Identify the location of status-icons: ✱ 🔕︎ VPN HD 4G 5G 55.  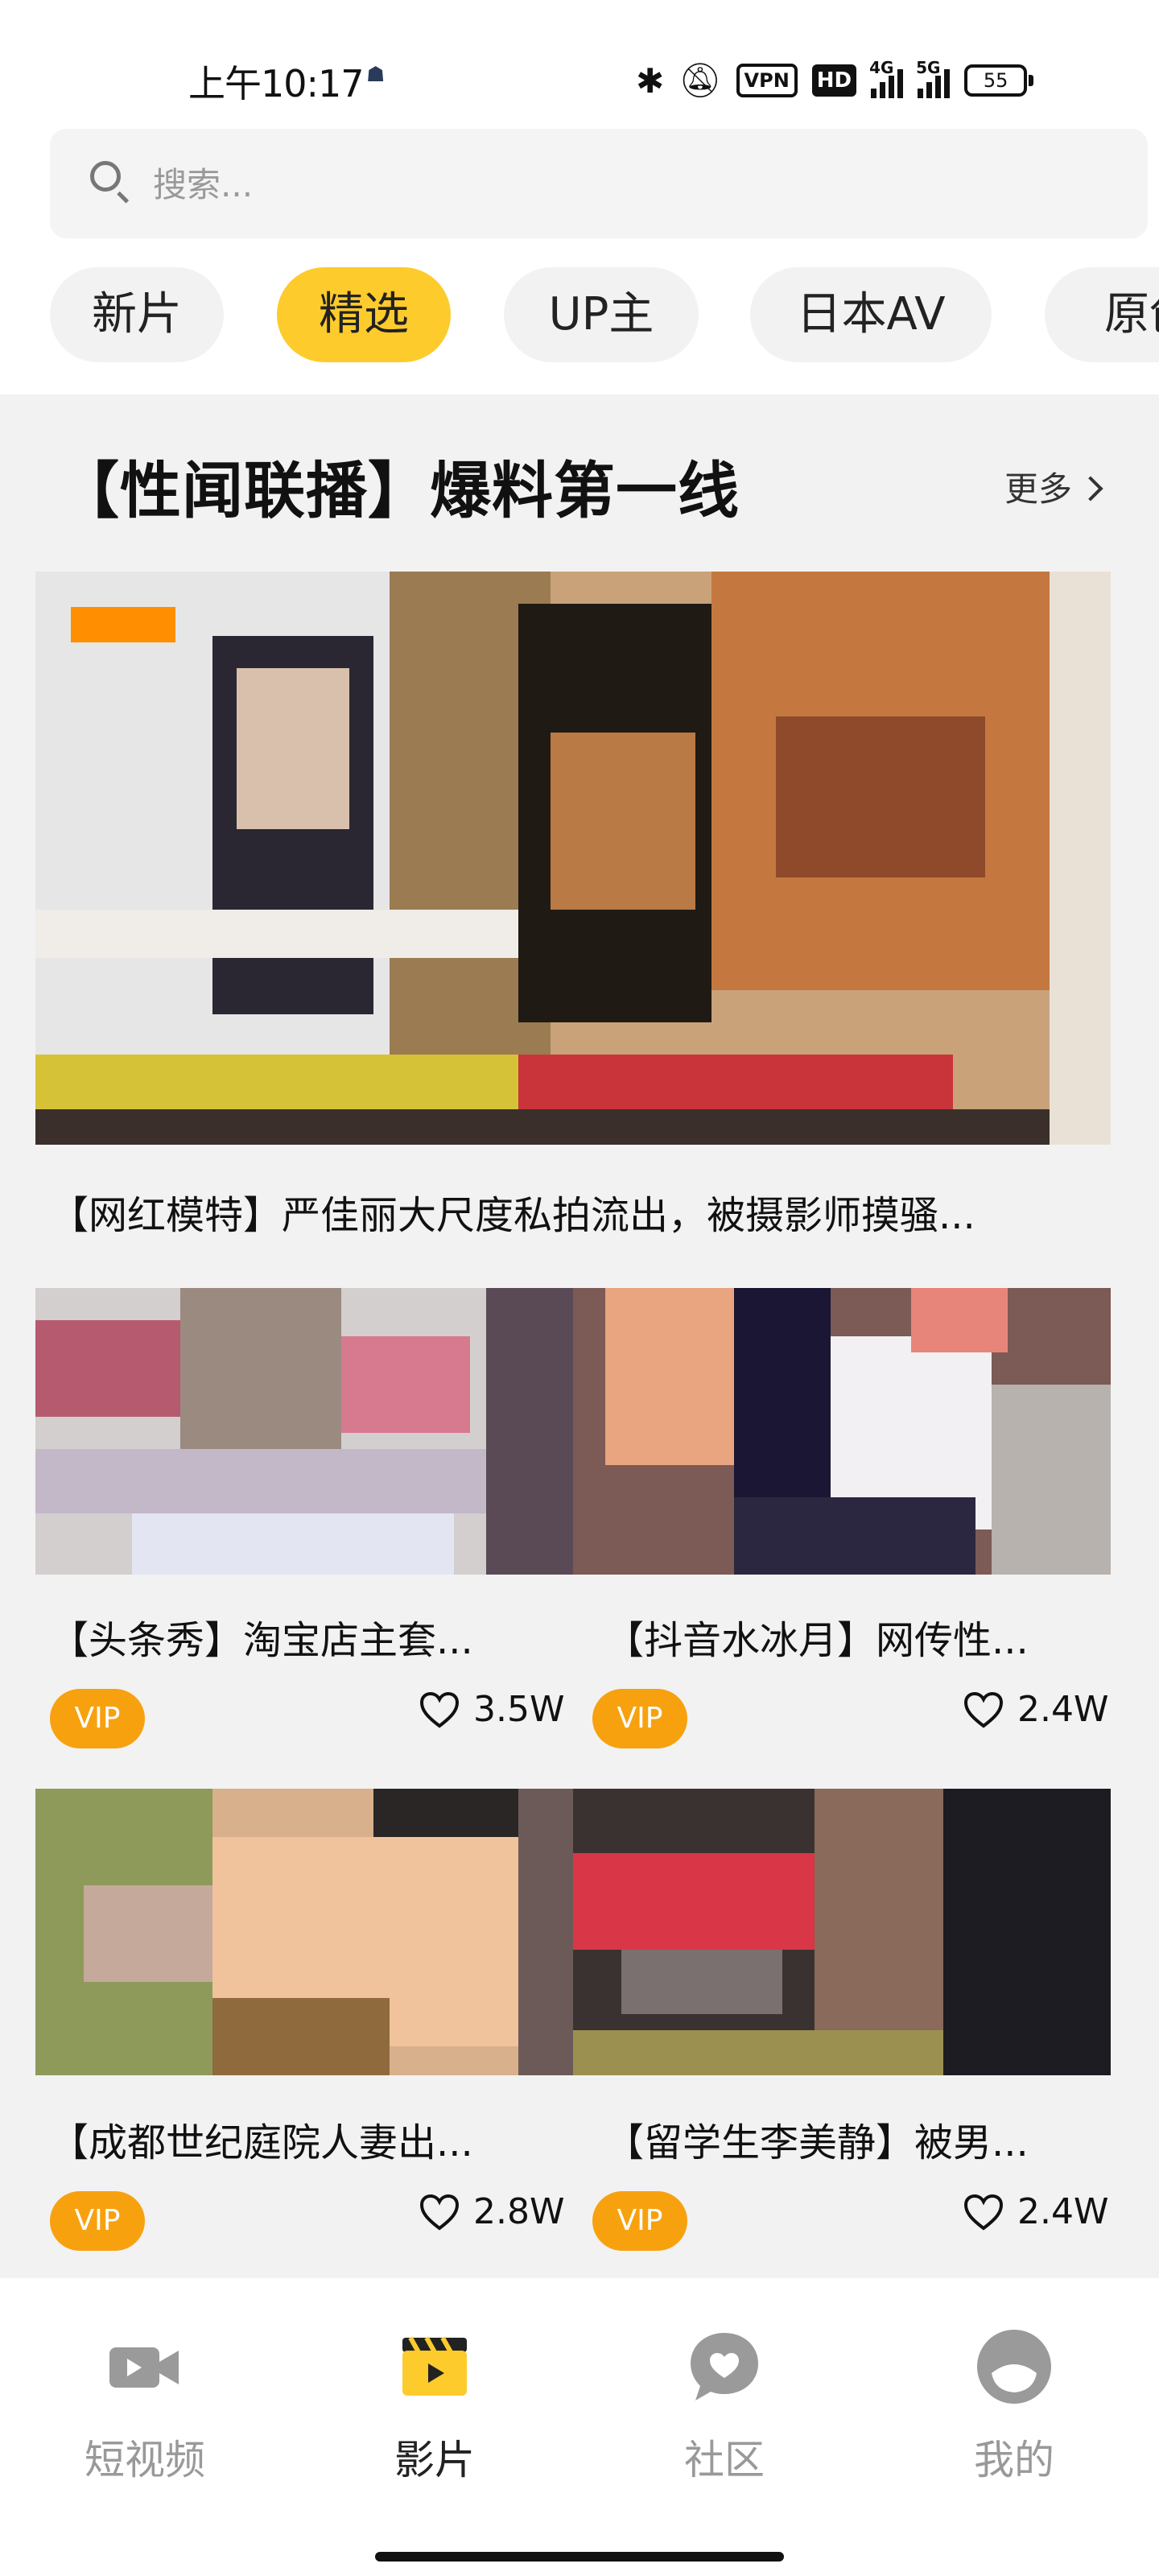
(835, 80).